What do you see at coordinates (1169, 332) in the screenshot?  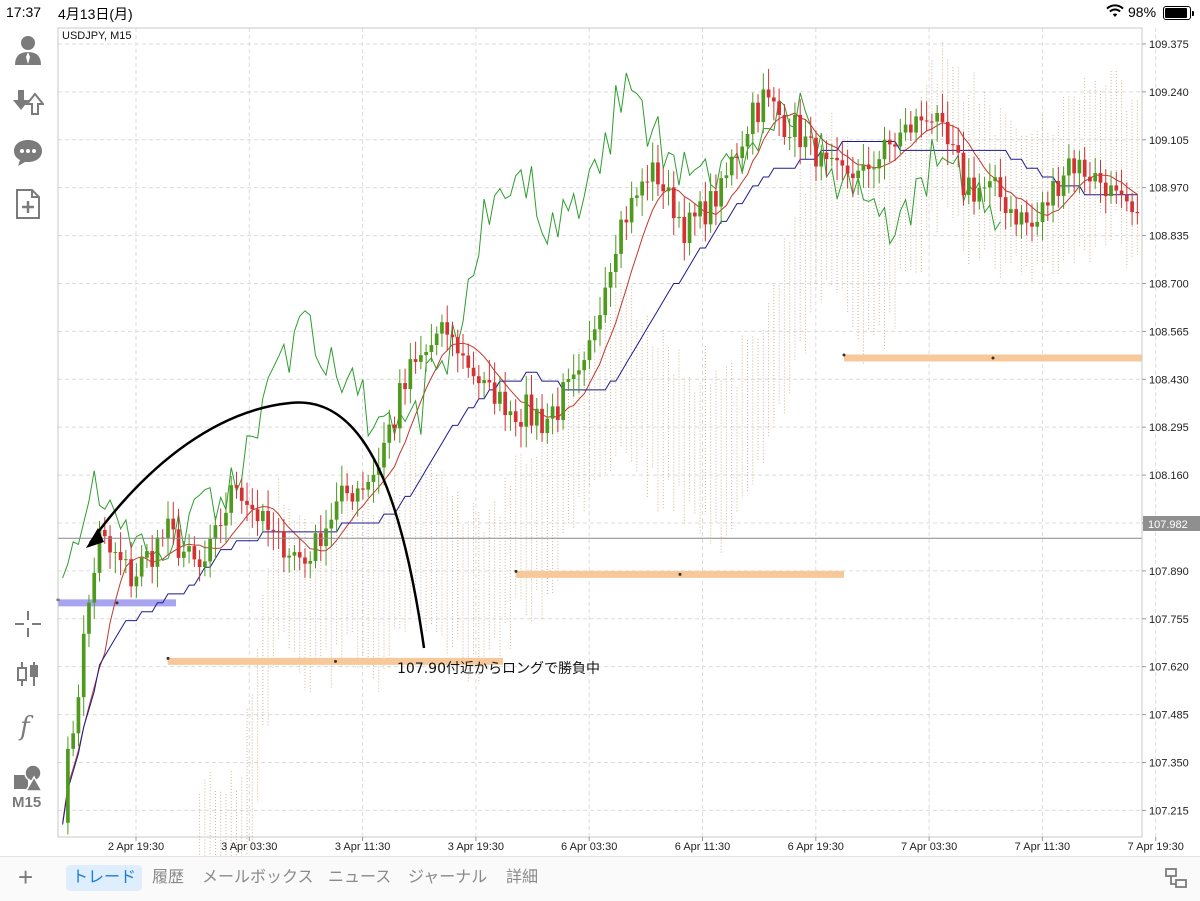 I see `y-tick-label: 108.565` at bounding box center [1169, 332].